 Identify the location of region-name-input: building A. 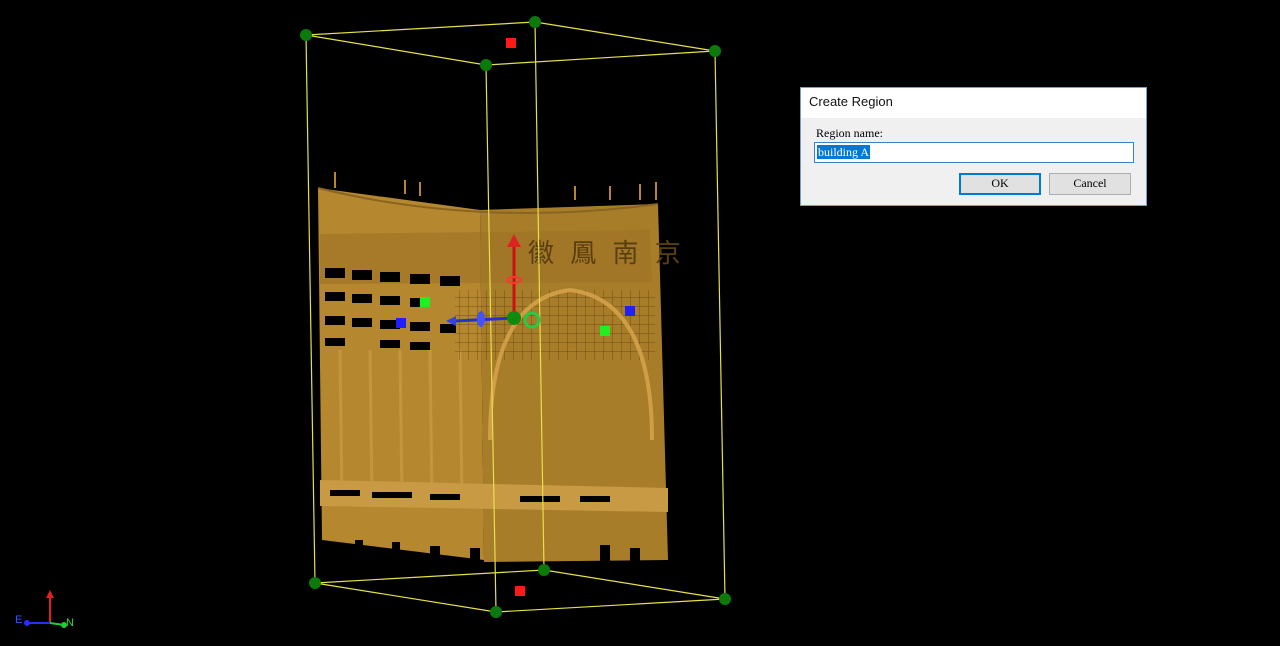
(974, 152).